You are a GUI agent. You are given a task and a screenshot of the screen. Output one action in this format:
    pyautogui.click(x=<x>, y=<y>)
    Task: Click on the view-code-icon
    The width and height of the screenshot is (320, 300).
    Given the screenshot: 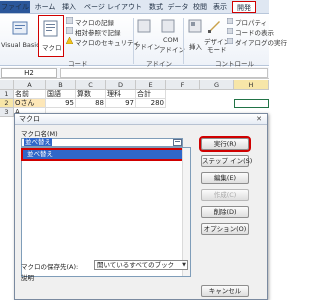 What is the action you would take?
    pyautogui.click(x=230, y=31)
    